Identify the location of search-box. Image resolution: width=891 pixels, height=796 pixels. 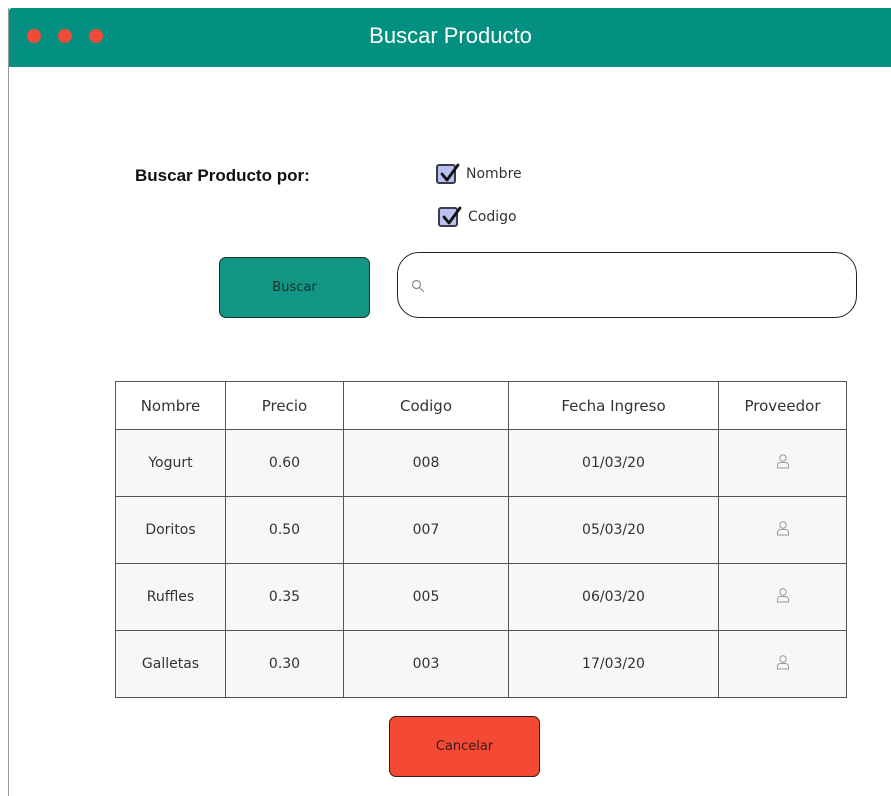
(627, 285).